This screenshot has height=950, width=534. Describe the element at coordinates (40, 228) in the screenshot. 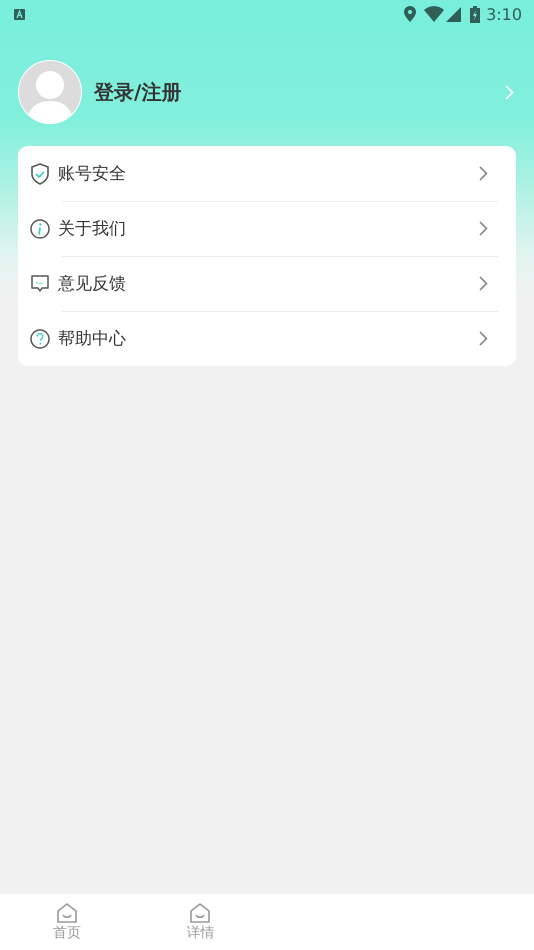

I see `info-icon` at that location.